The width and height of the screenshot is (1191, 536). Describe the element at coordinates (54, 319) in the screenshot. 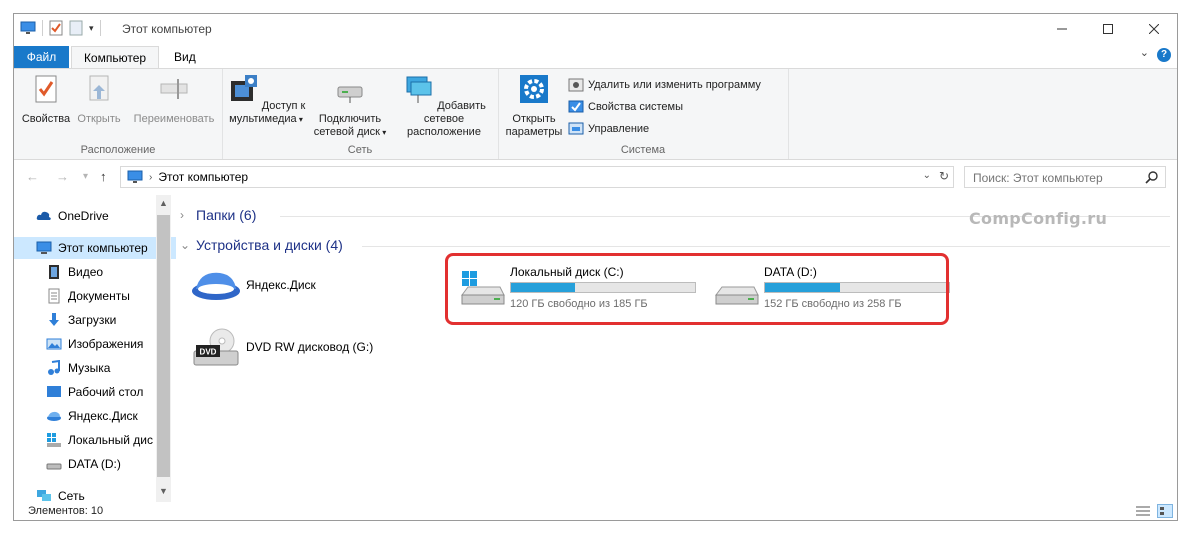

I see `download-arrow-icon` at that location.